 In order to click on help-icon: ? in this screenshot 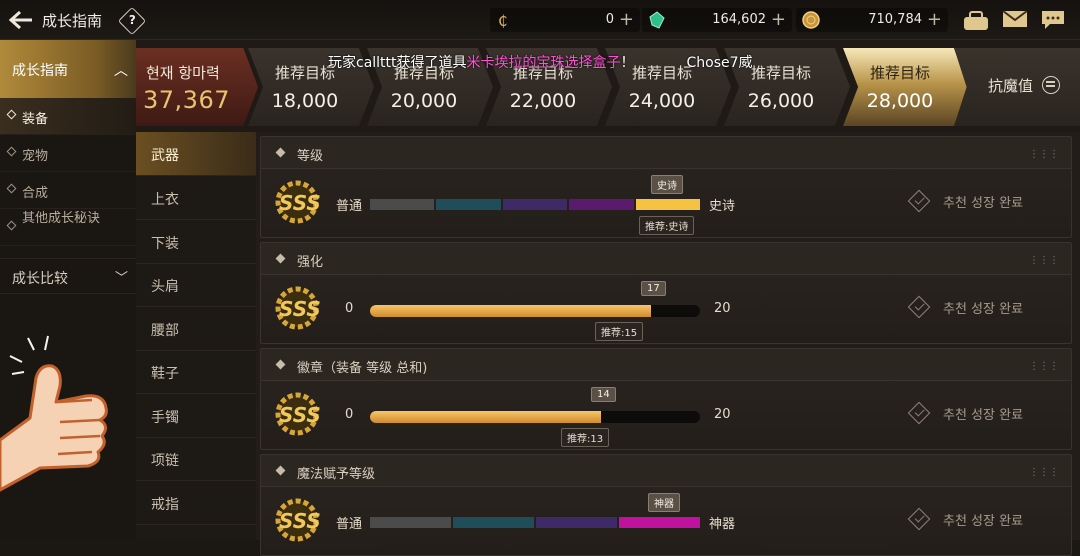, I will do `click(132, 21)`.